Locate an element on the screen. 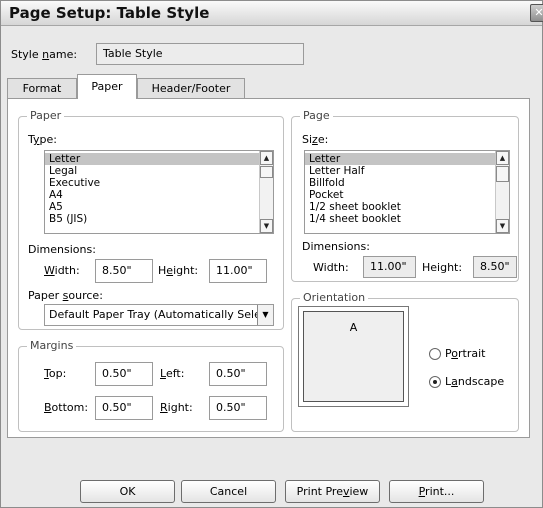 This screenshot has height=508, width=543. page-dimensions-label: Dimensions: is located at coordinates (336, 246).